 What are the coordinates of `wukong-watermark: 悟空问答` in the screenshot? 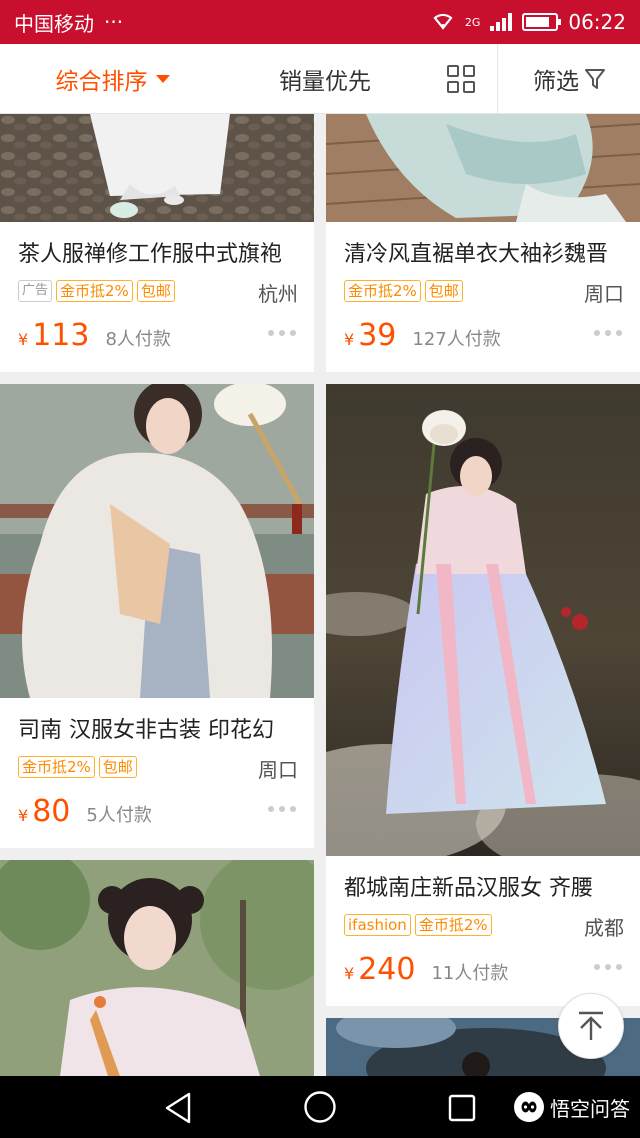 It's located at (572, 1107).